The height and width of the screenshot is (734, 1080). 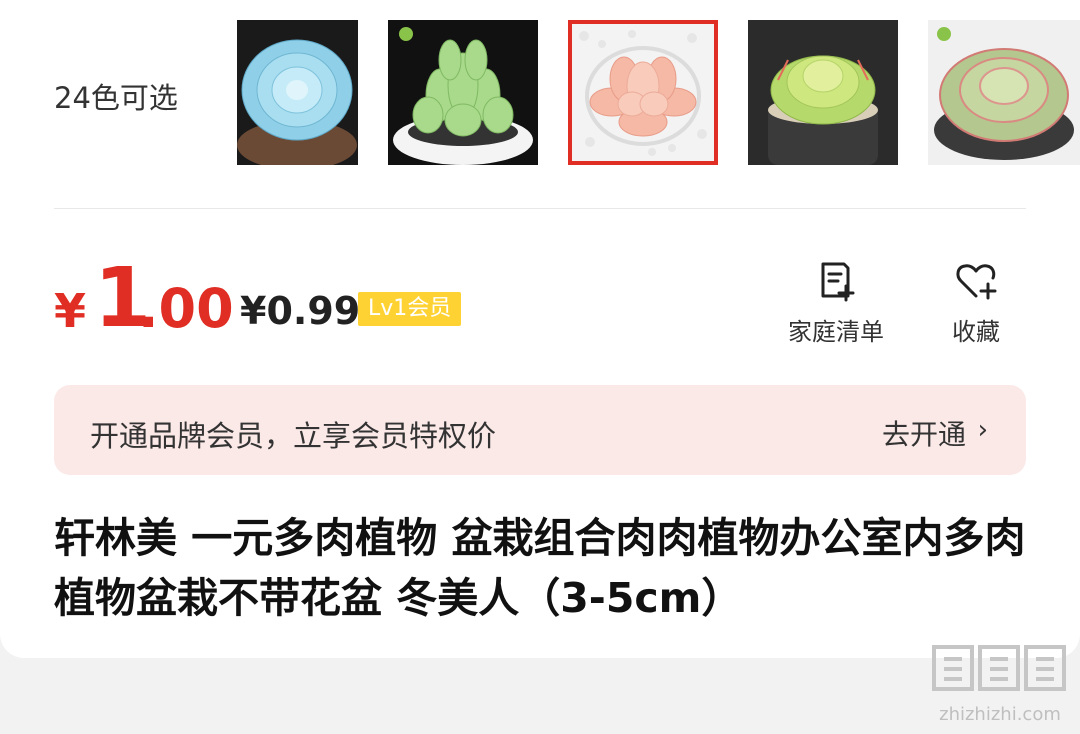 I want to click on site-watermark: zhizhizhi.com, so click(x=1000, y=683).